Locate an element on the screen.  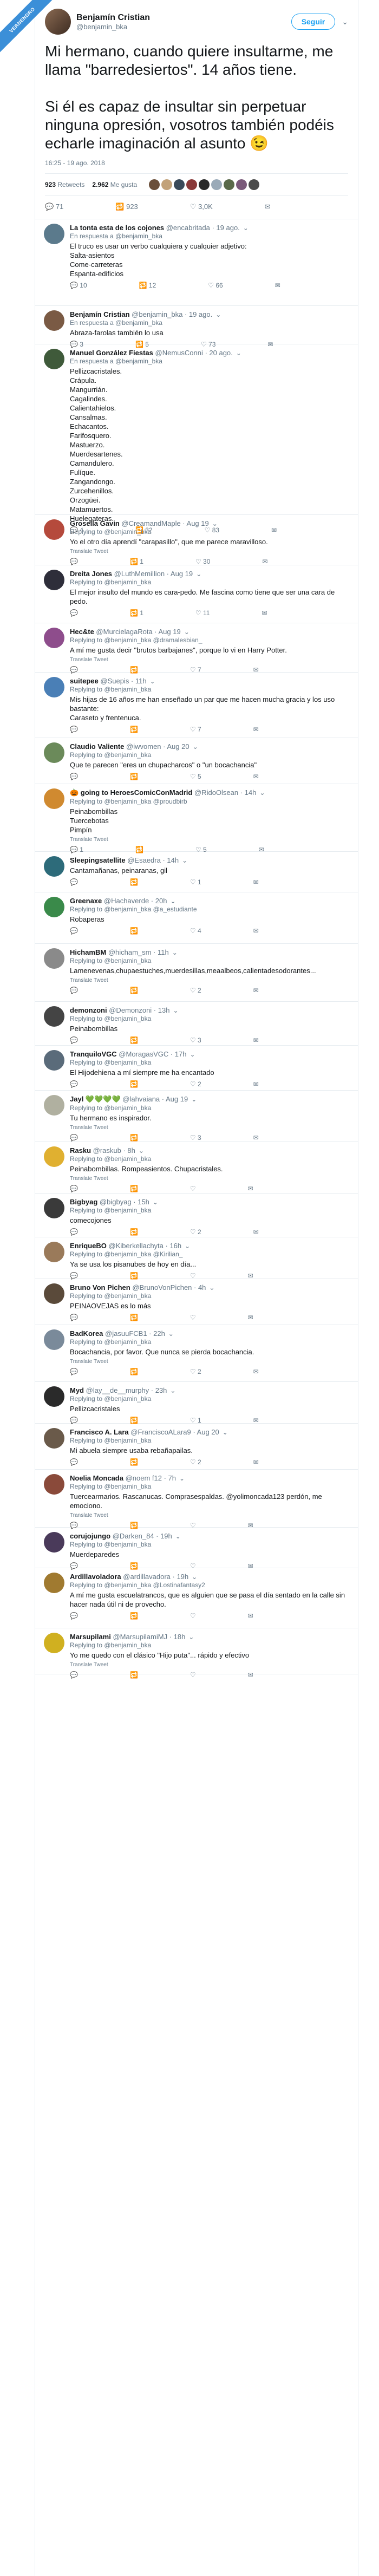
retweet-icon: 🔁 5 is located at coordinates (155, 344).